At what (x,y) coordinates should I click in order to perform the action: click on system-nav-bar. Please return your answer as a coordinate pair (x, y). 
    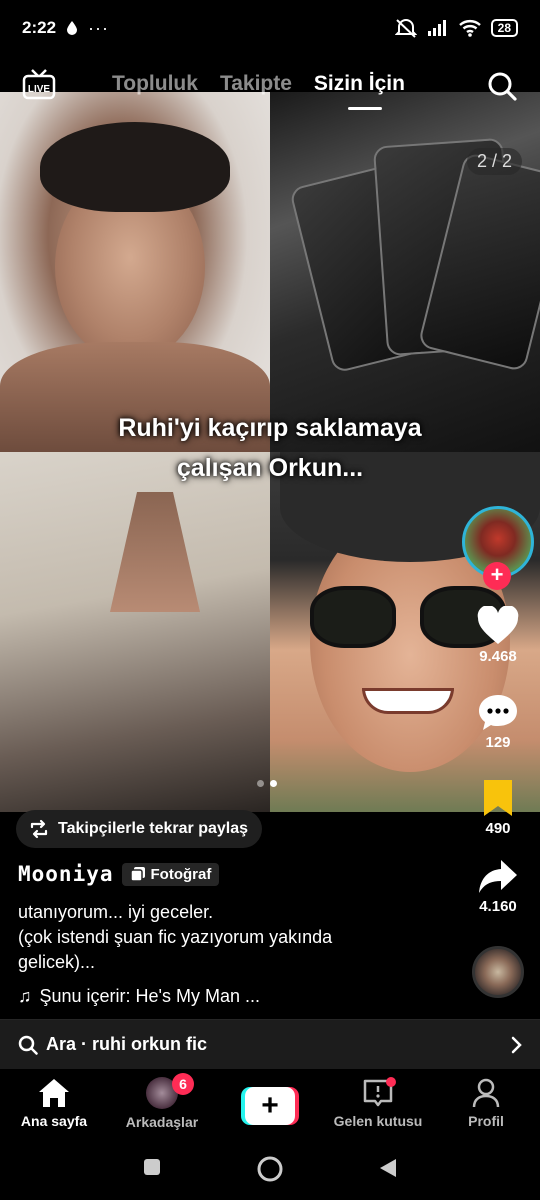
    Looking at the image, I should click on (270, 1170).